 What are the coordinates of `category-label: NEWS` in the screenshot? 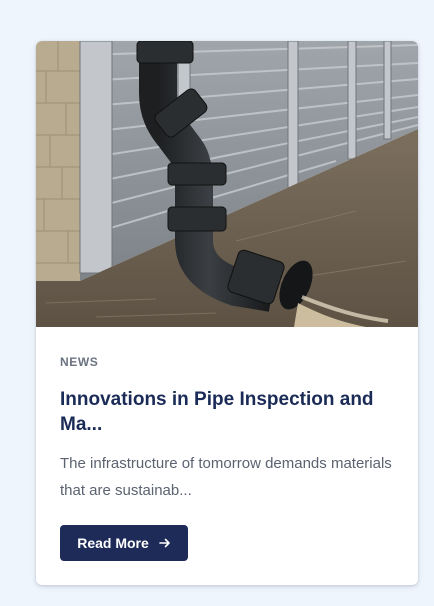 It's located at (79, 362).